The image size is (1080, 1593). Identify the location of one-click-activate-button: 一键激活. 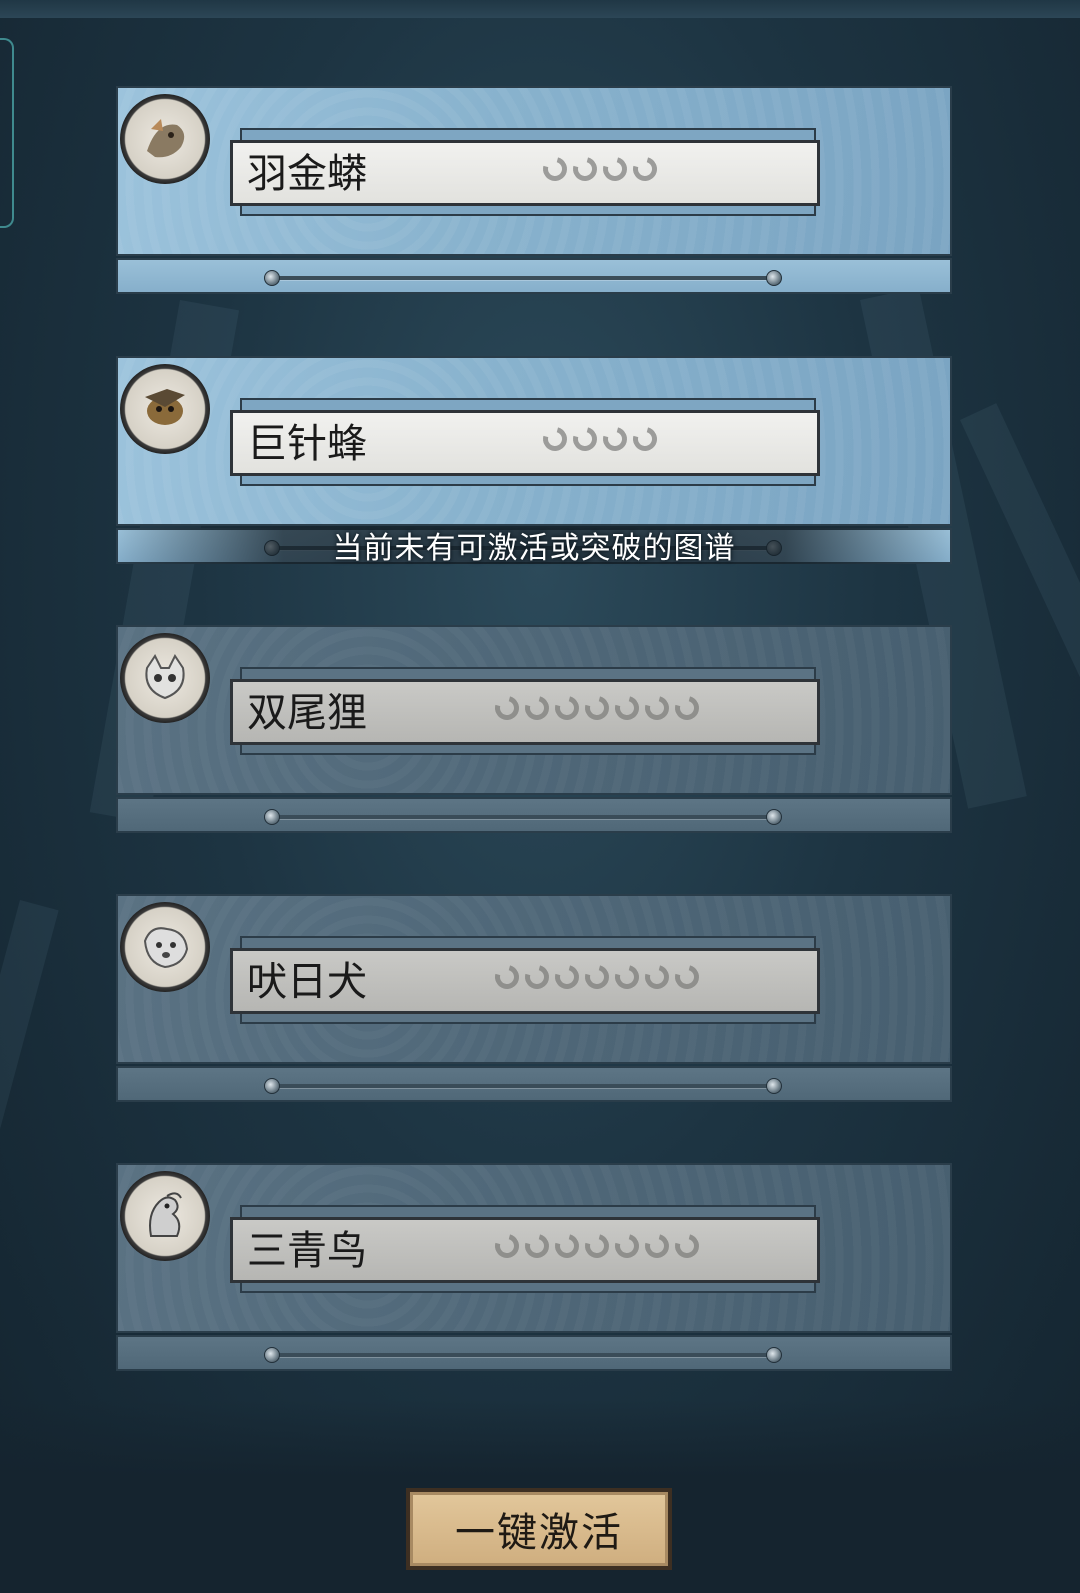
(539, 1529).